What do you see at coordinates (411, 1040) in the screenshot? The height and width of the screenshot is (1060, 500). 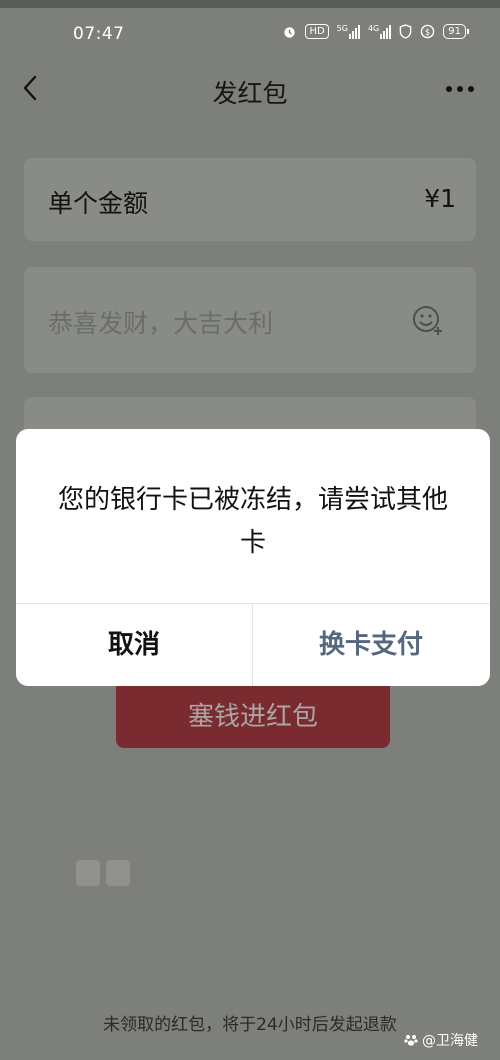 I see `paw-icon` at bounding box center [411, 1040].